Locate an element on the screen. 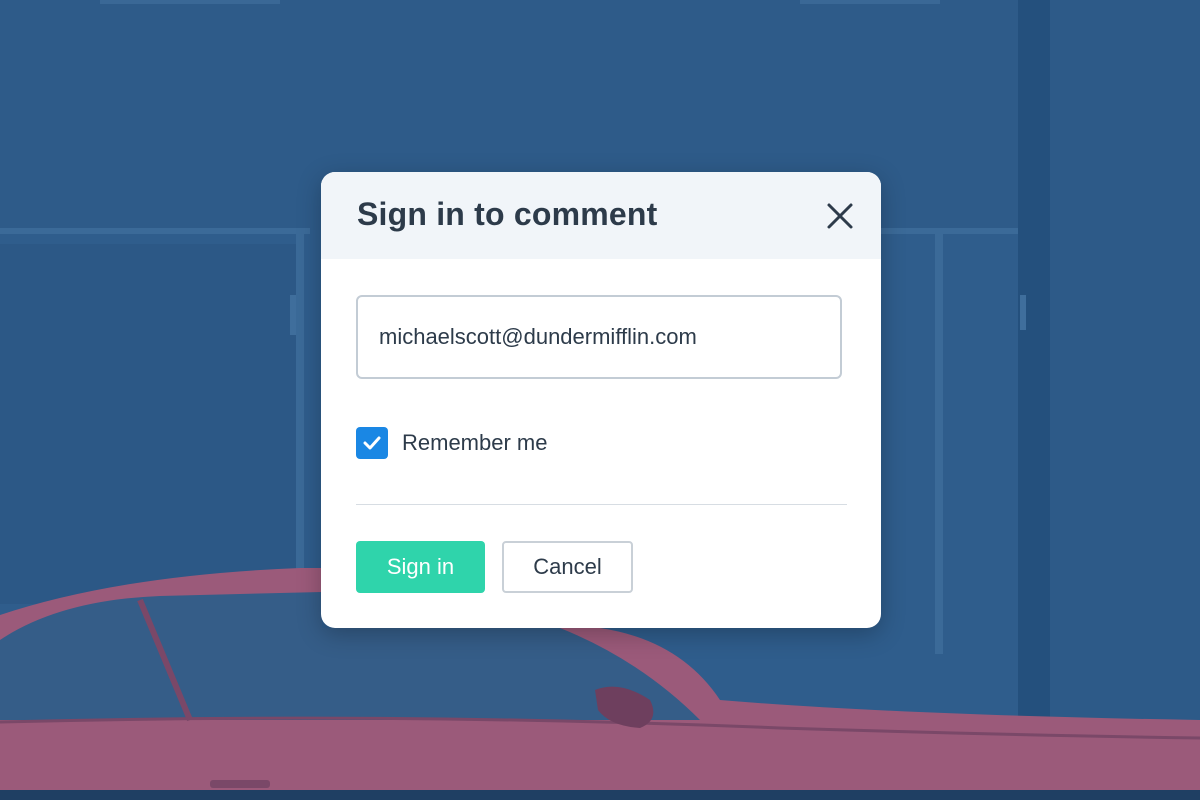 This screenshot has height=800, width=1200. remember-me-checkbox-row: Remember me is located at coordinates (451, 443).